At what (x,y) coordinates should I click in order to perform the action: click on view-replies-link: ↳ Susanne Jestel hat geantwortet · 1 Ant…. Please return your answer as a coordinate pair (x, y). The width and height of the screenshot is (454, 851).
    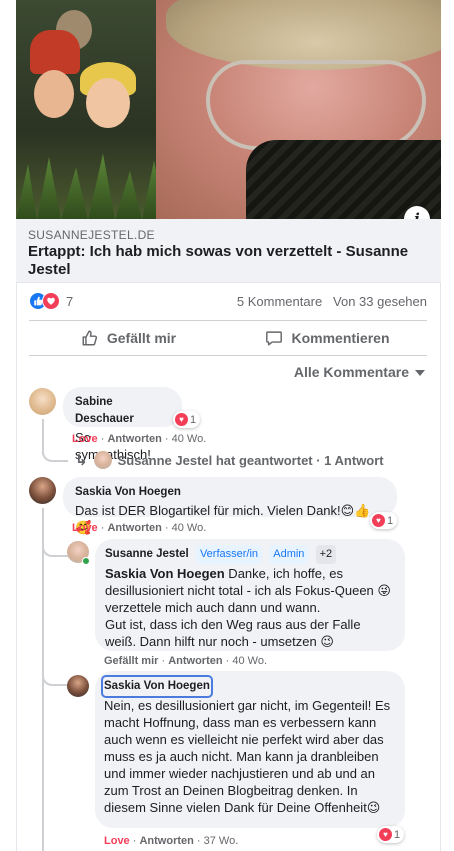
    Looking at the image, I should click on (229, 460).